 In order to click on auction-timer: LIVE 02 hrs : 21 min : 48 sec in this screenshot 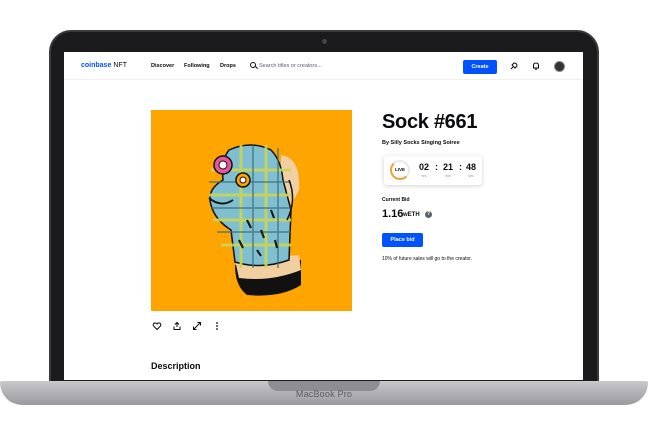, I will do `click(433, 170)`.